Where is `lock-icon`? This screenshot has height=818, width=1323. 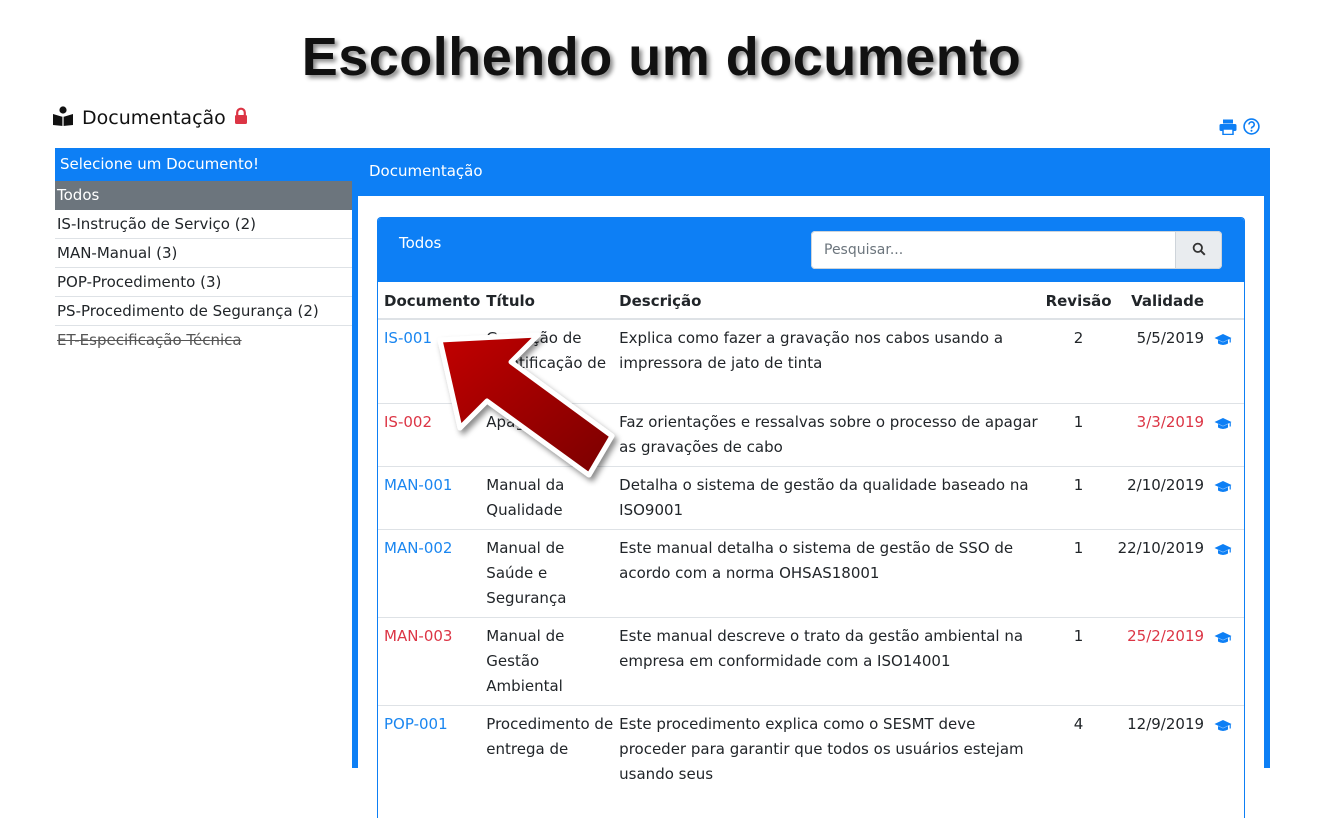
lock-icon is located at coordinates (241, 118).